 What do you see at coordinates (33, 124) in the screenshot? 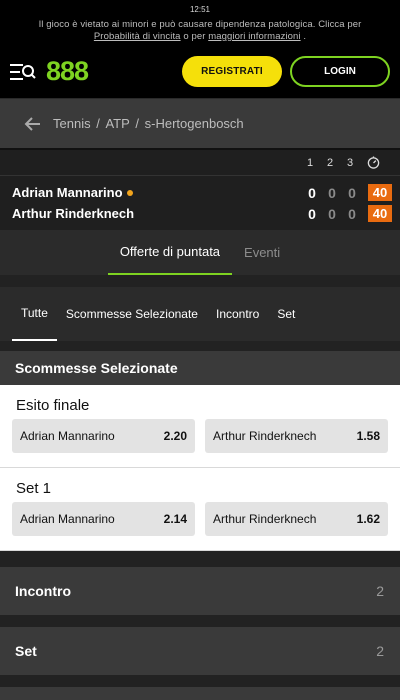
I see `back-arrow-icon` at bounding box center [33, 124].